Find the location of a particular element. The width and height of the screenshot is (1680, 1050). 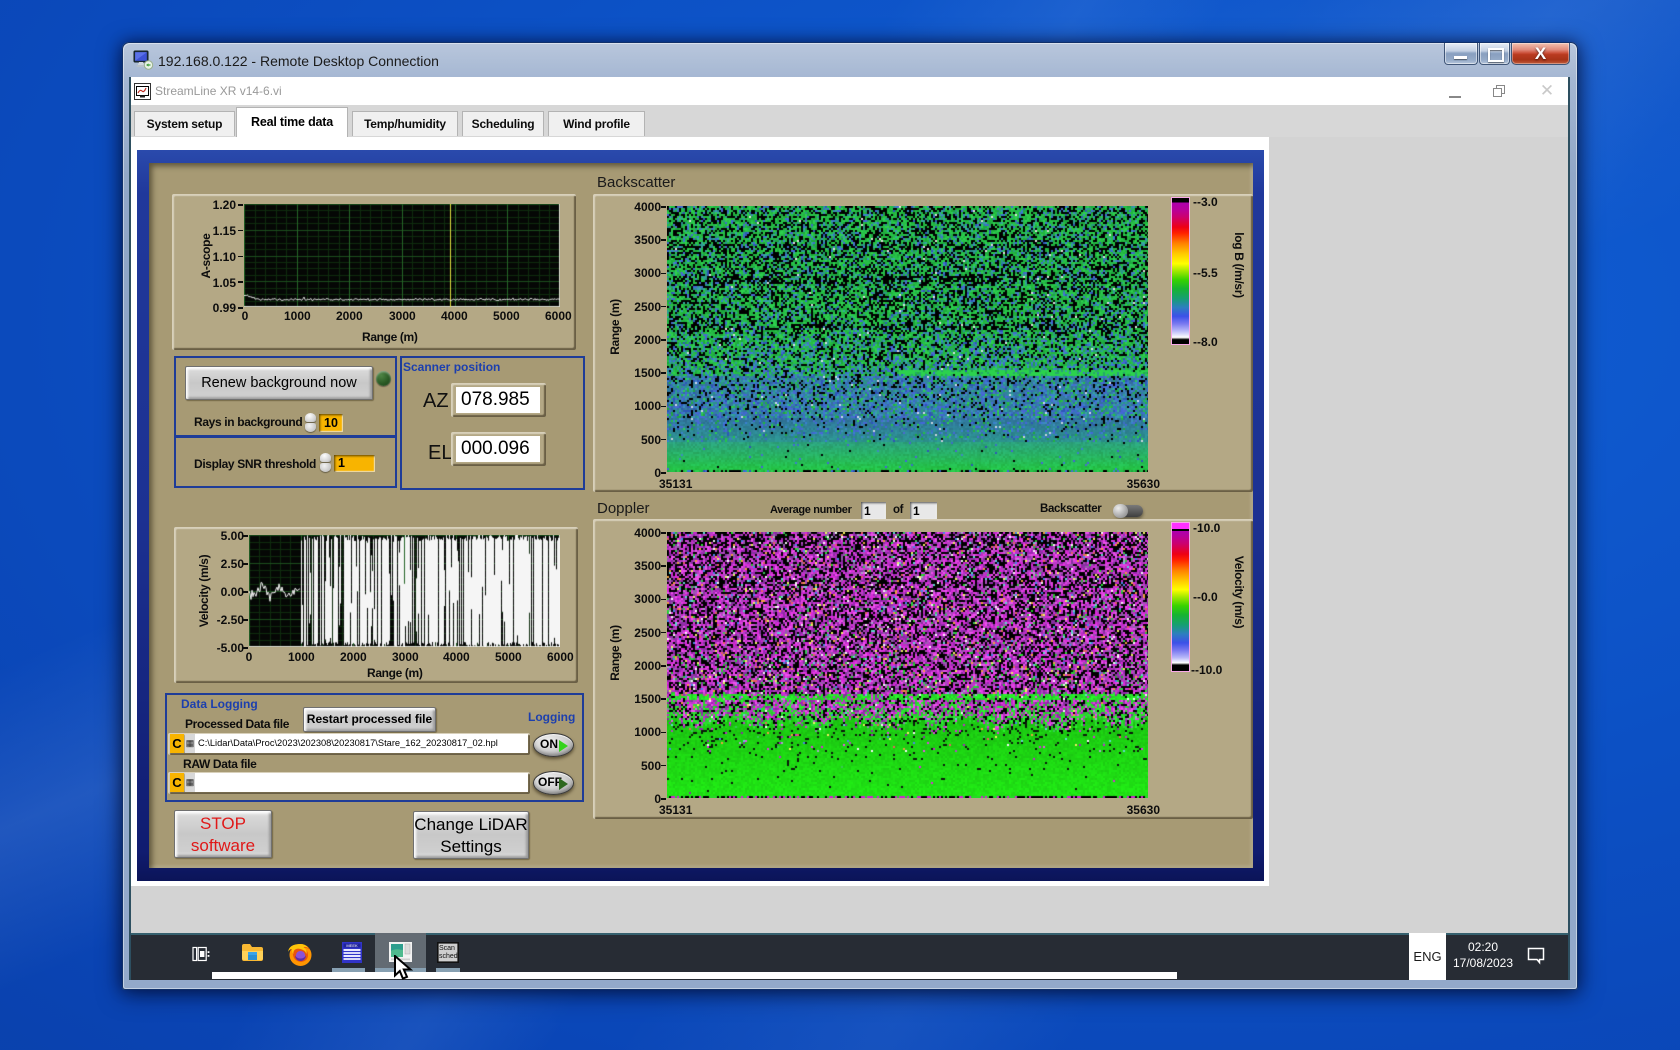

svg-text: sched is located at coordinates (448, 956).